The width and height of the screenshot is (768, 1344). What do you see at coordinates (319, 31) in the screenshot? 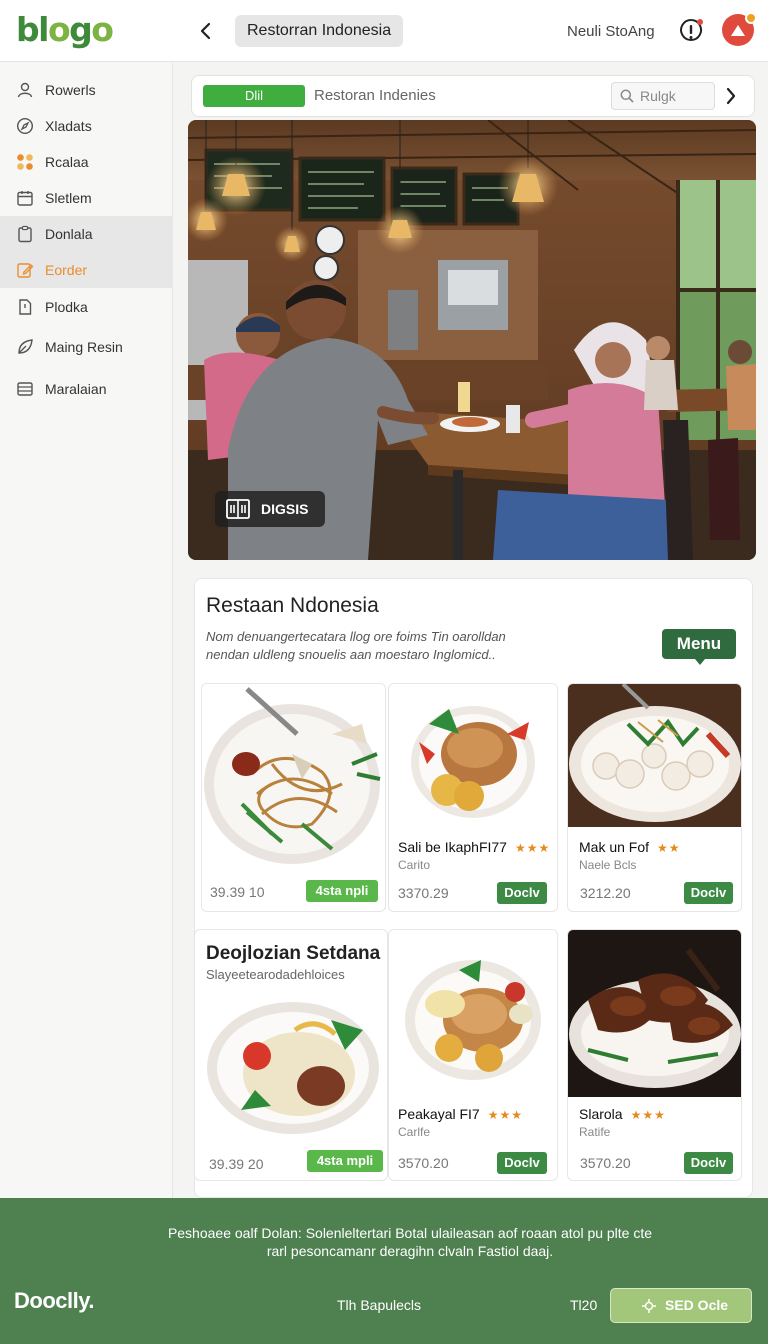
I see `page-title: Restorran Indonesia` at bounding box center [319, 31].